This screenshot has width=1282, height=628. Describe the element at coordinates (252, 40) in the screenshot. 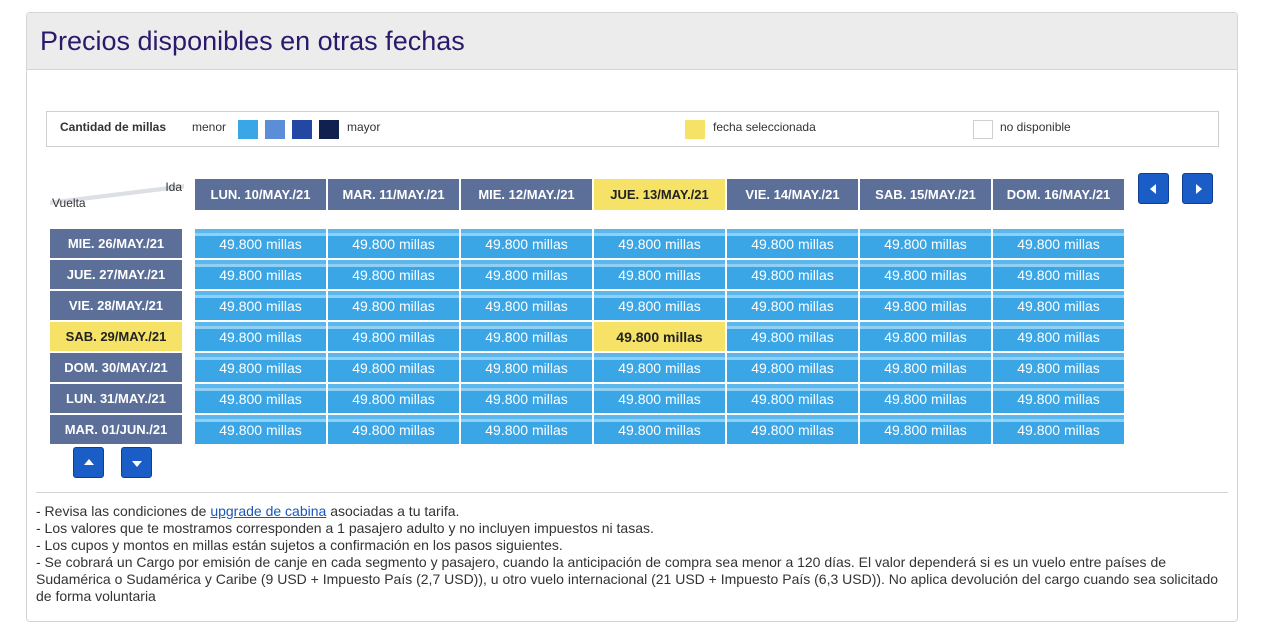

I see `panel-title: Precios disponibles en otras fechas` at that location.